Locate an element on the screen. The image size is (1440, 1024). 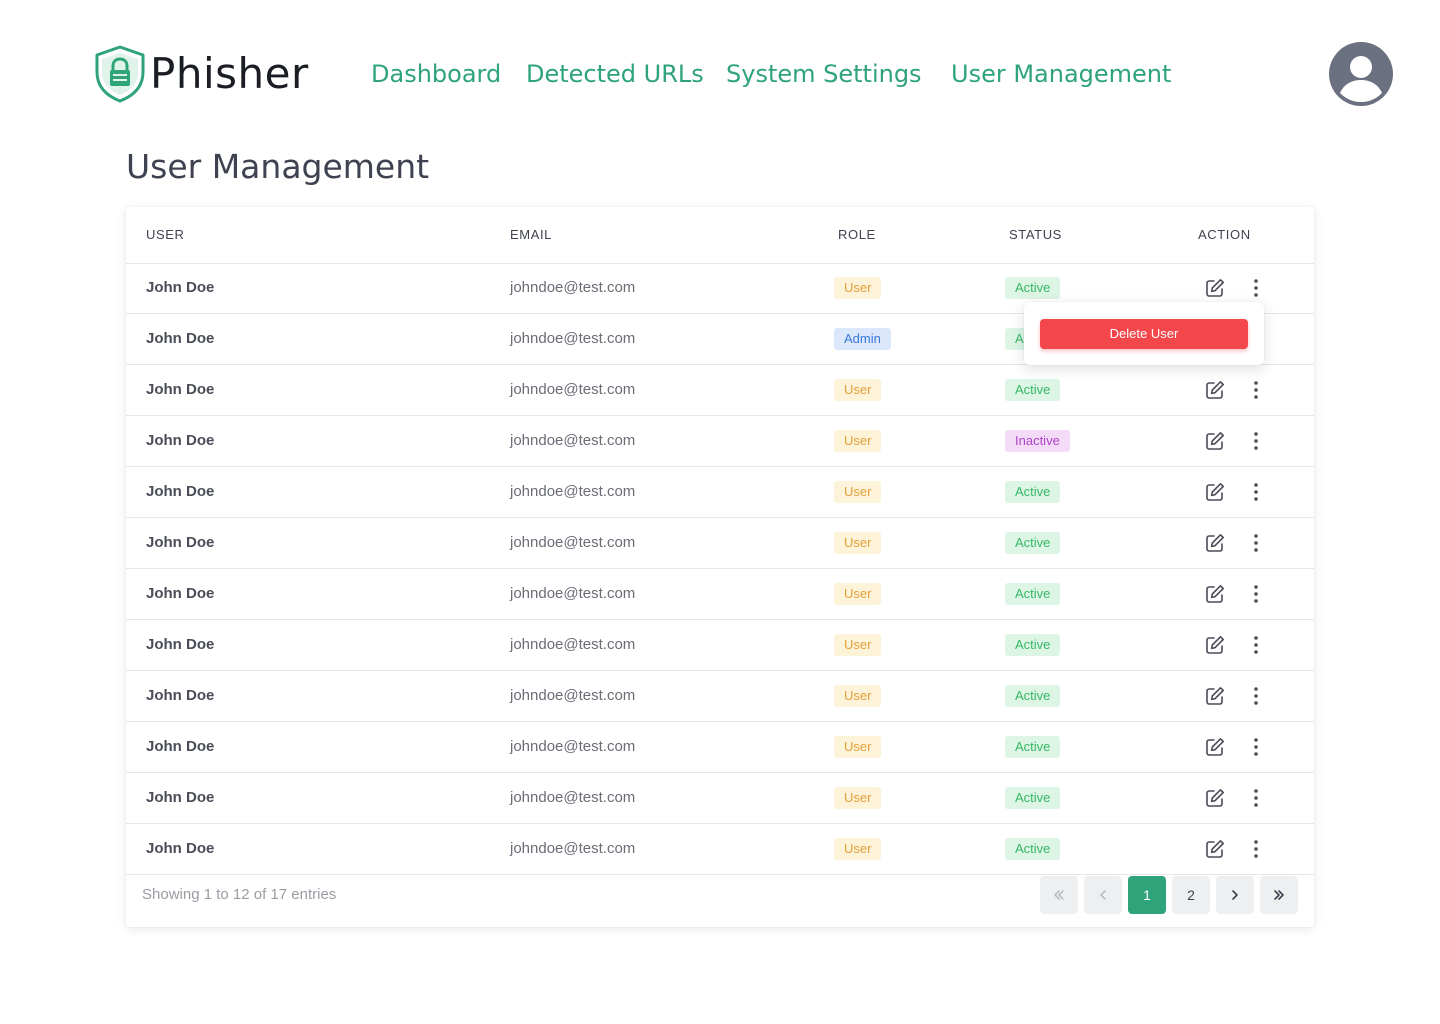
user-avatar is located at coordinates (1361, 74).